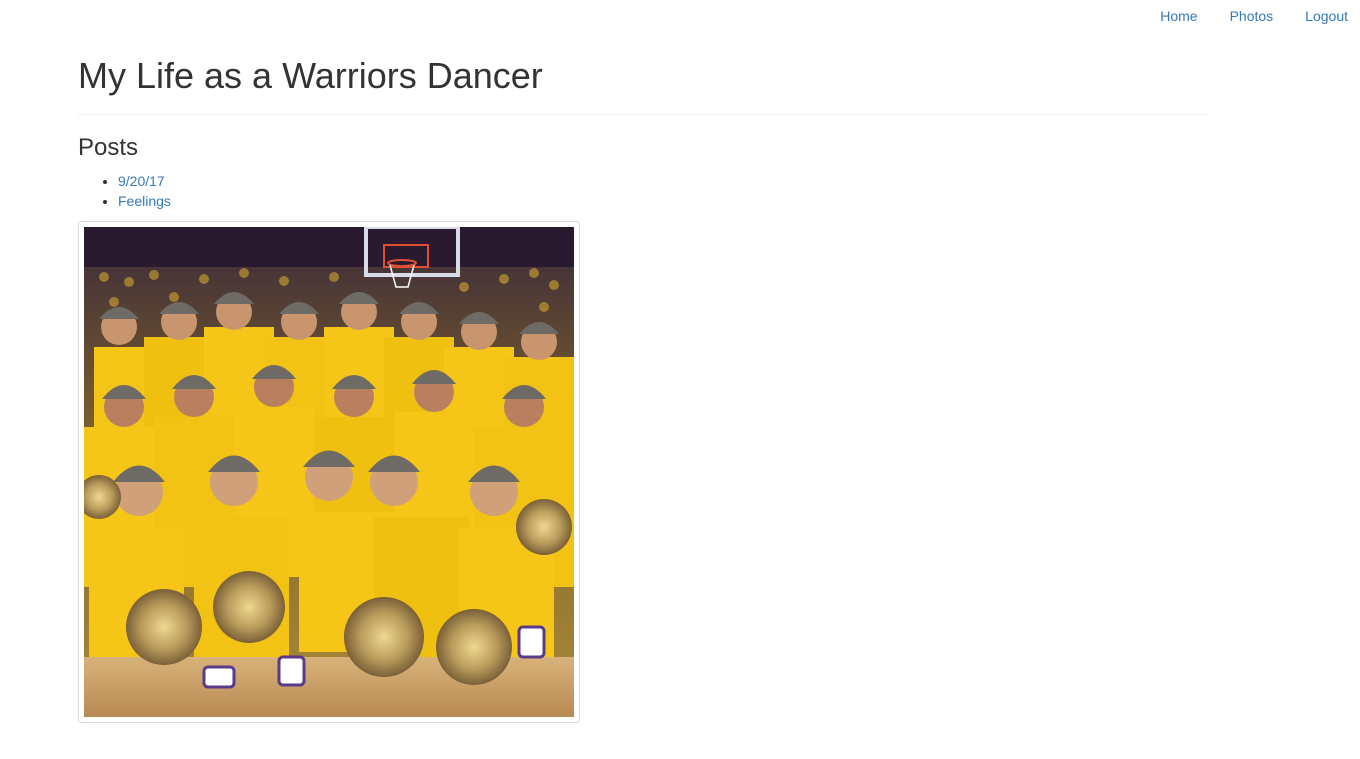 The height and width of the screenshot is (759, 1360). What do you see at coordinates (310, 75) in the screenshot?
I see `page-title: My Life as a Warriors Dancer` at bounding box center [310, 75].